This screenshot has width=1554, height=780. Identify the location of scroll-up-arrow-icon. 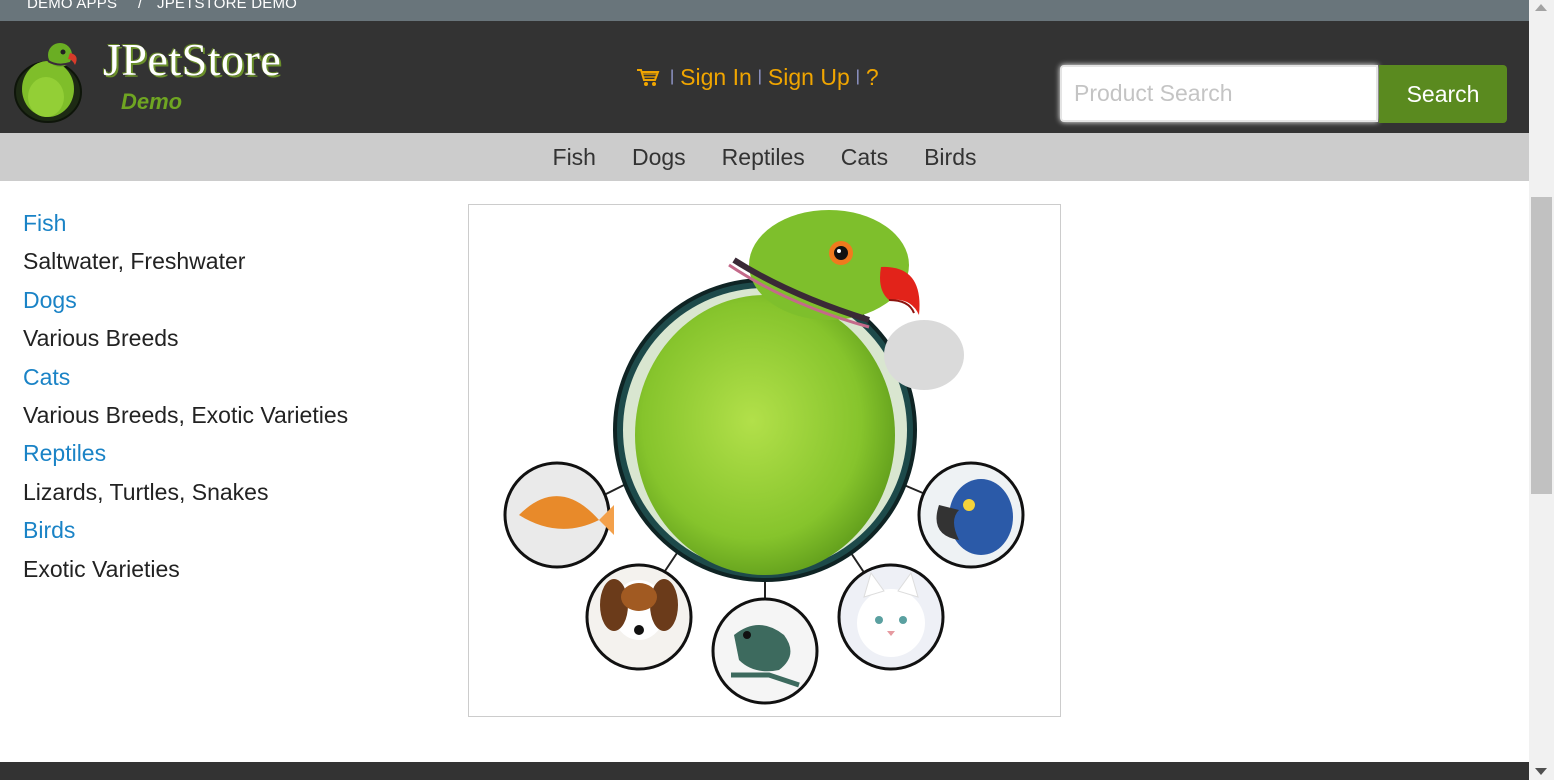
(1541, 7).